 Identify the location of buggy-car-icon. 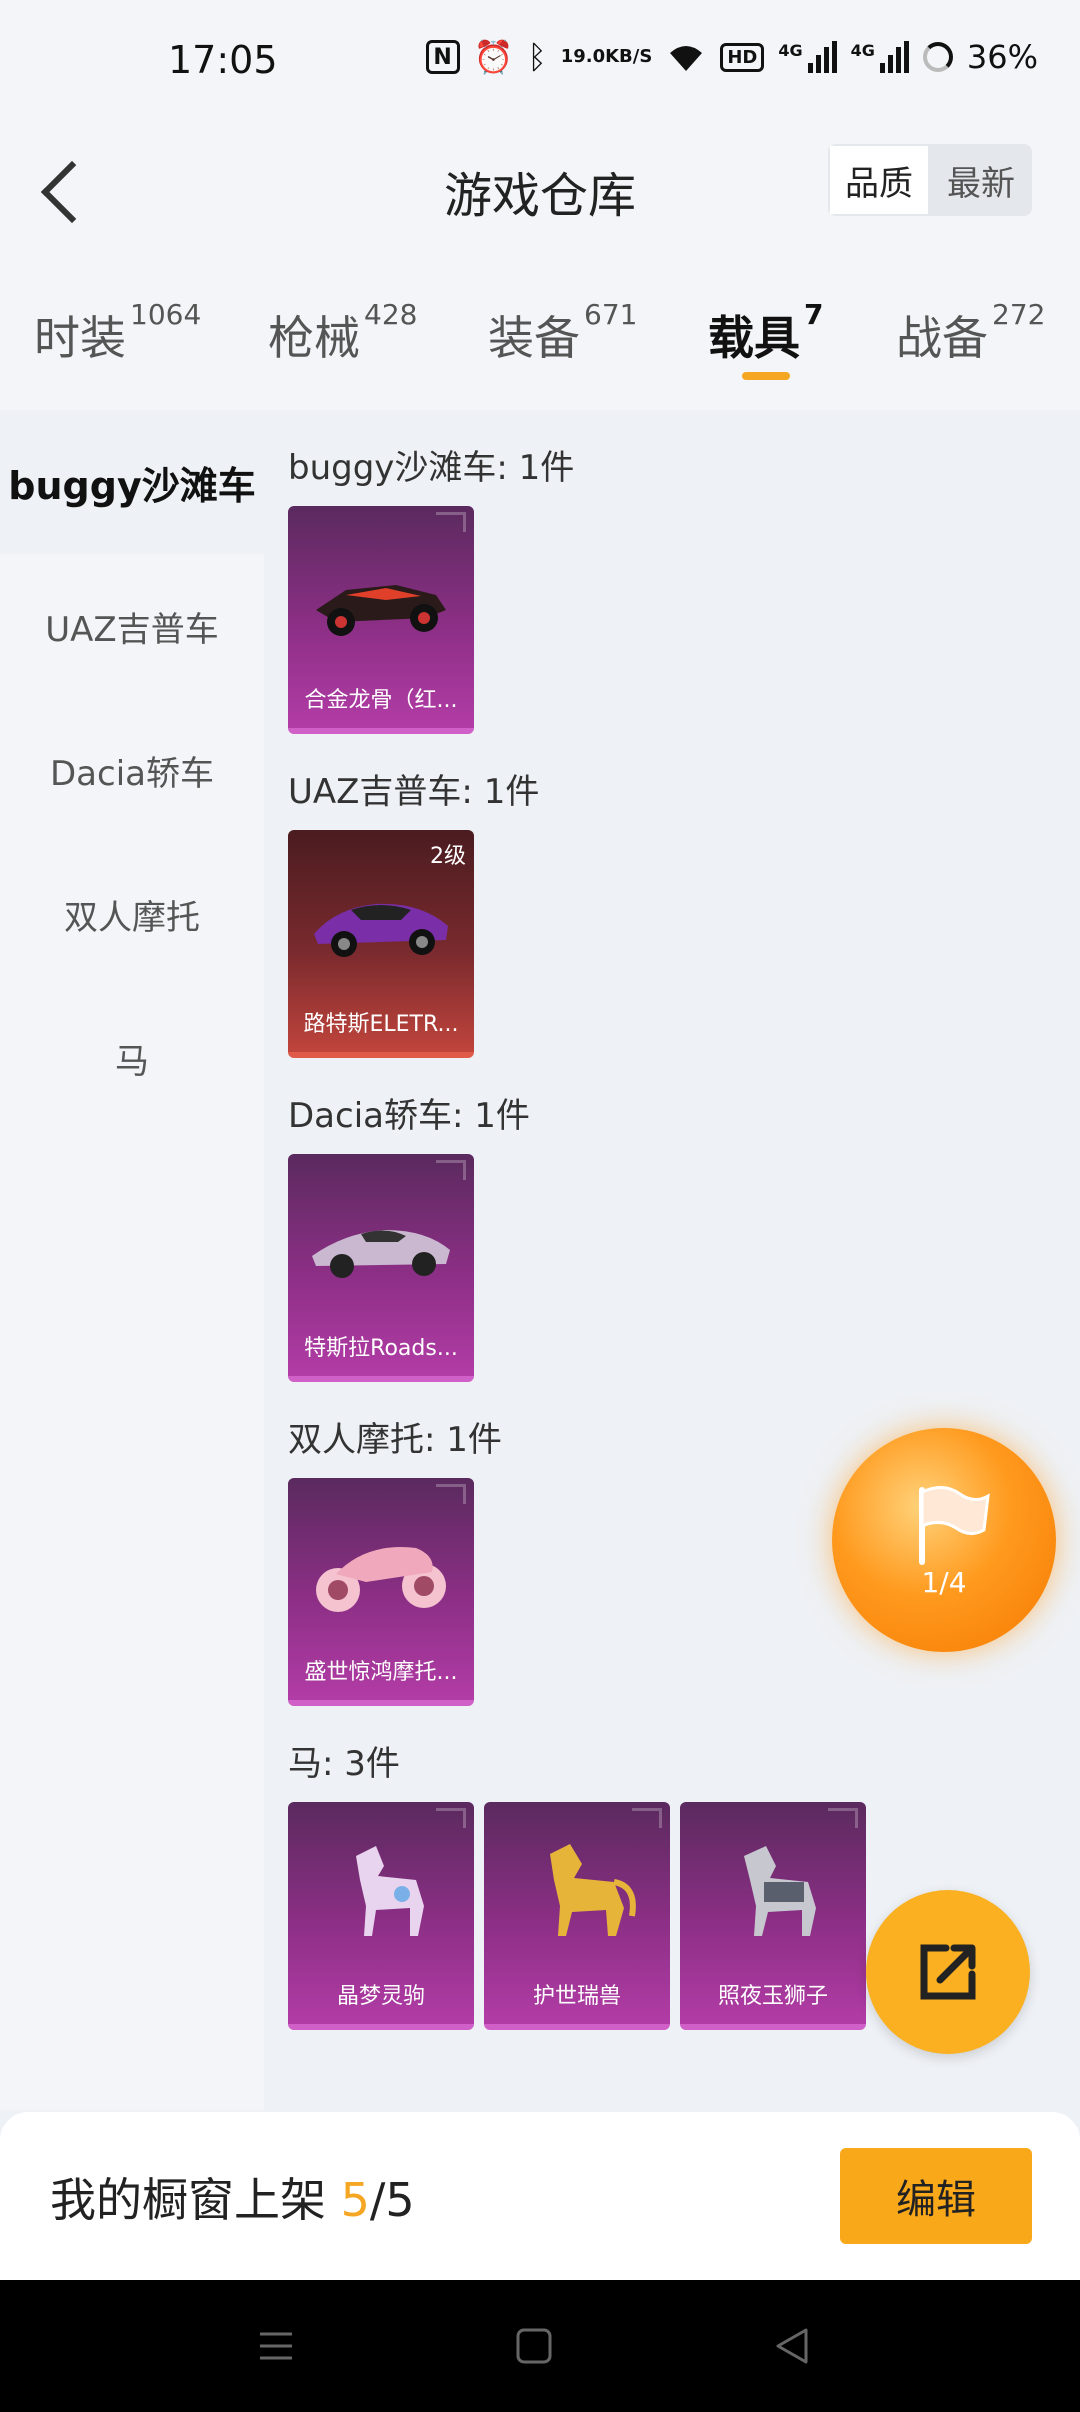
(381, 610).